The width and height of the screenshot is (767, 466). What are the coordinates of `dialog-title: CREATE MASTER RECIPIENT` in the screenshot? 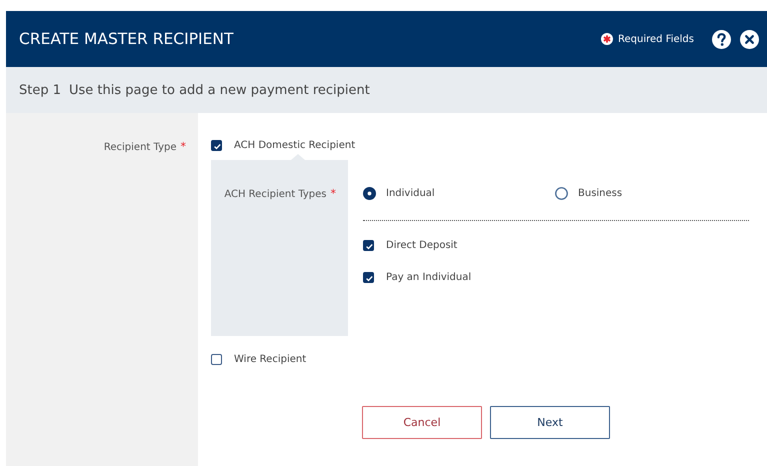 It's located at (126, 39).